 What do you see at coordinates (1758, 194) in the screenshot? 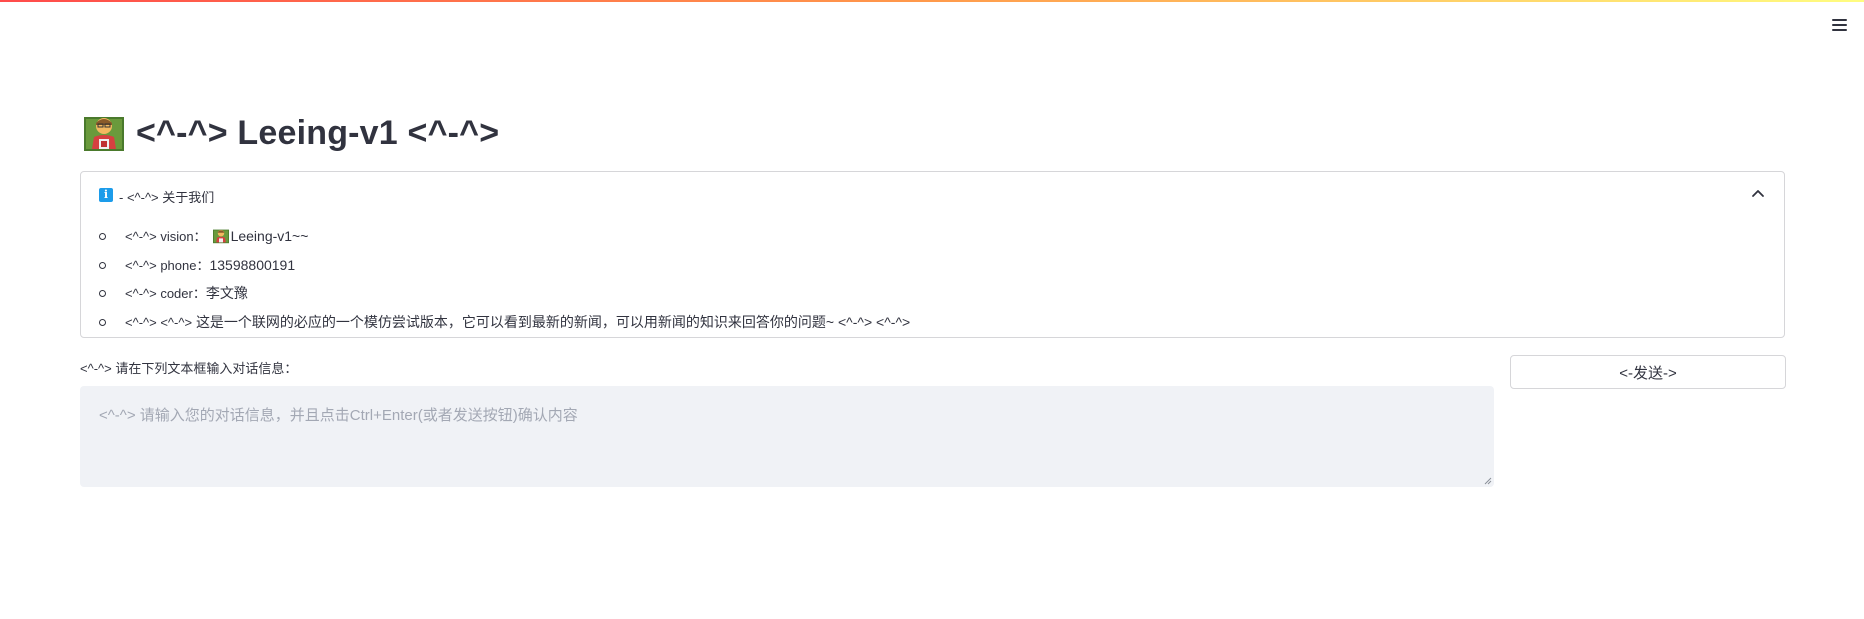
I see `chevron-up-icon` at bounding box center [1758, 194].